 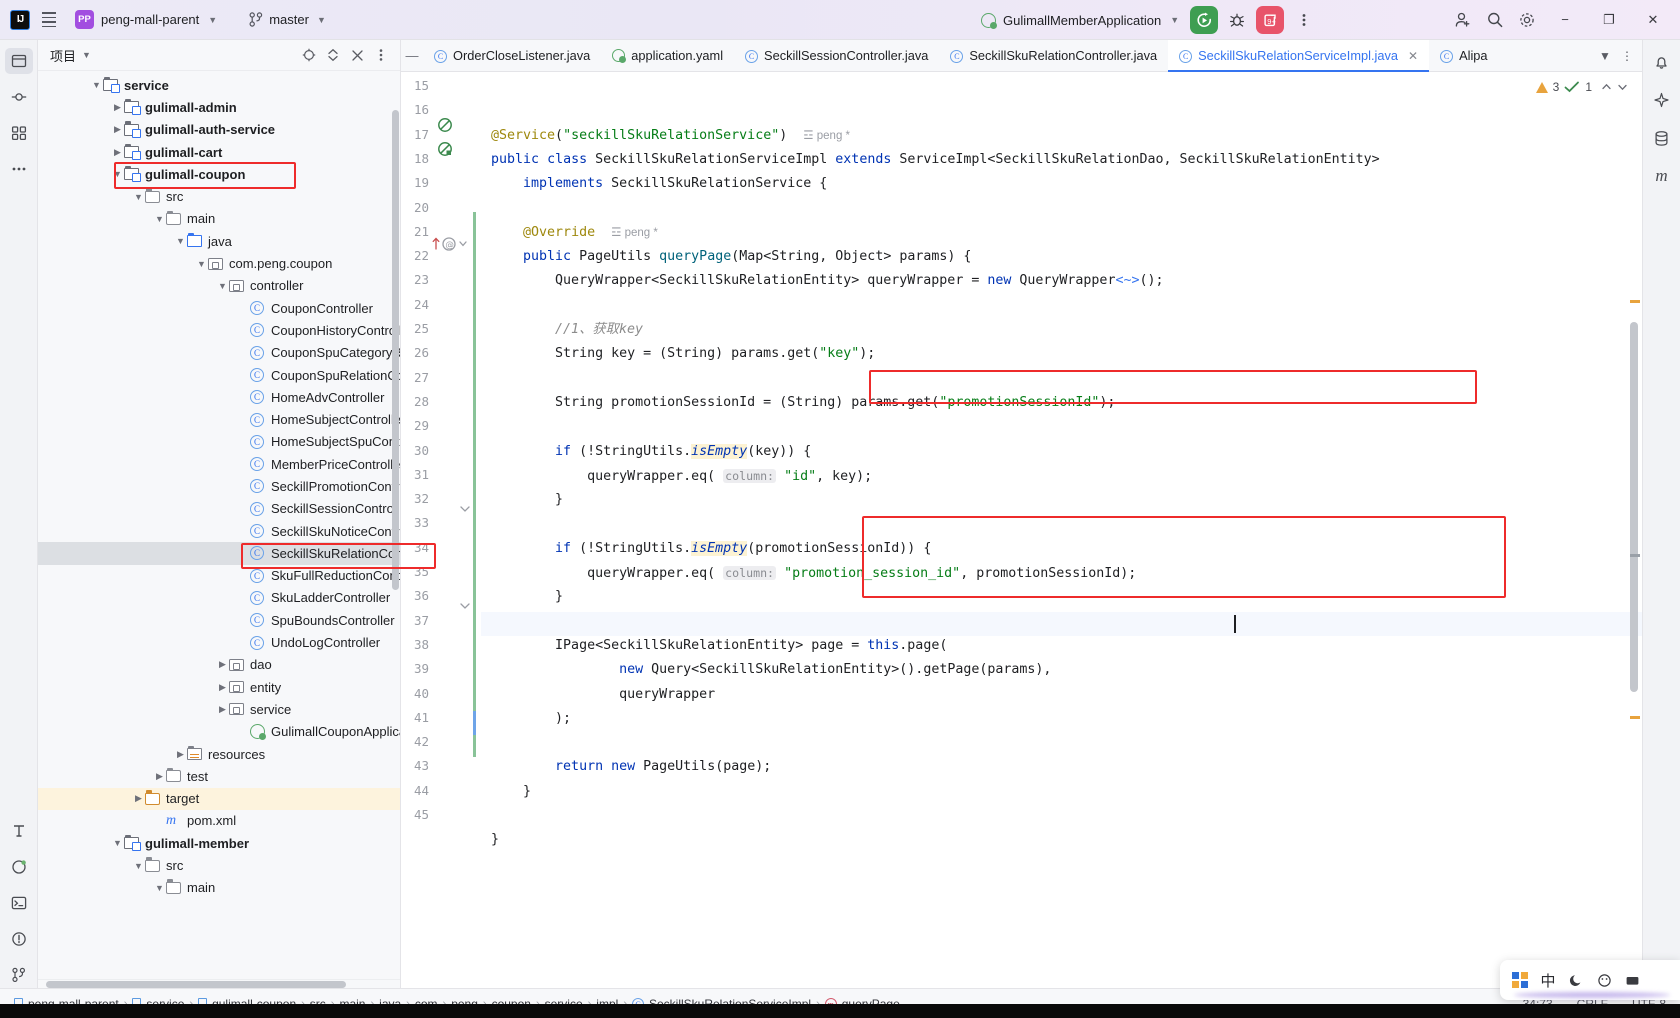 I want to click on tree-node-seckillsessioncontroller: C SeckillSessionController, so click(x=219, y=509).